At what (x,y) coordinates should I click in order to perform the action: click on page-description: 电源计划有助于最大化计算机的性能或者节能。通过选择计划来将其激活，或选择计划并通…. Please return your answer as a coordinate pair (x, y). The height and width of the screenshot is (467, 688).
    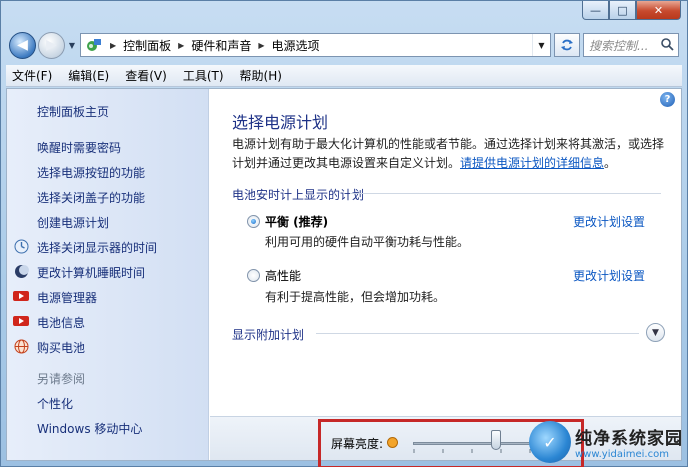
    Looking at the image, I should click on (452, 154).